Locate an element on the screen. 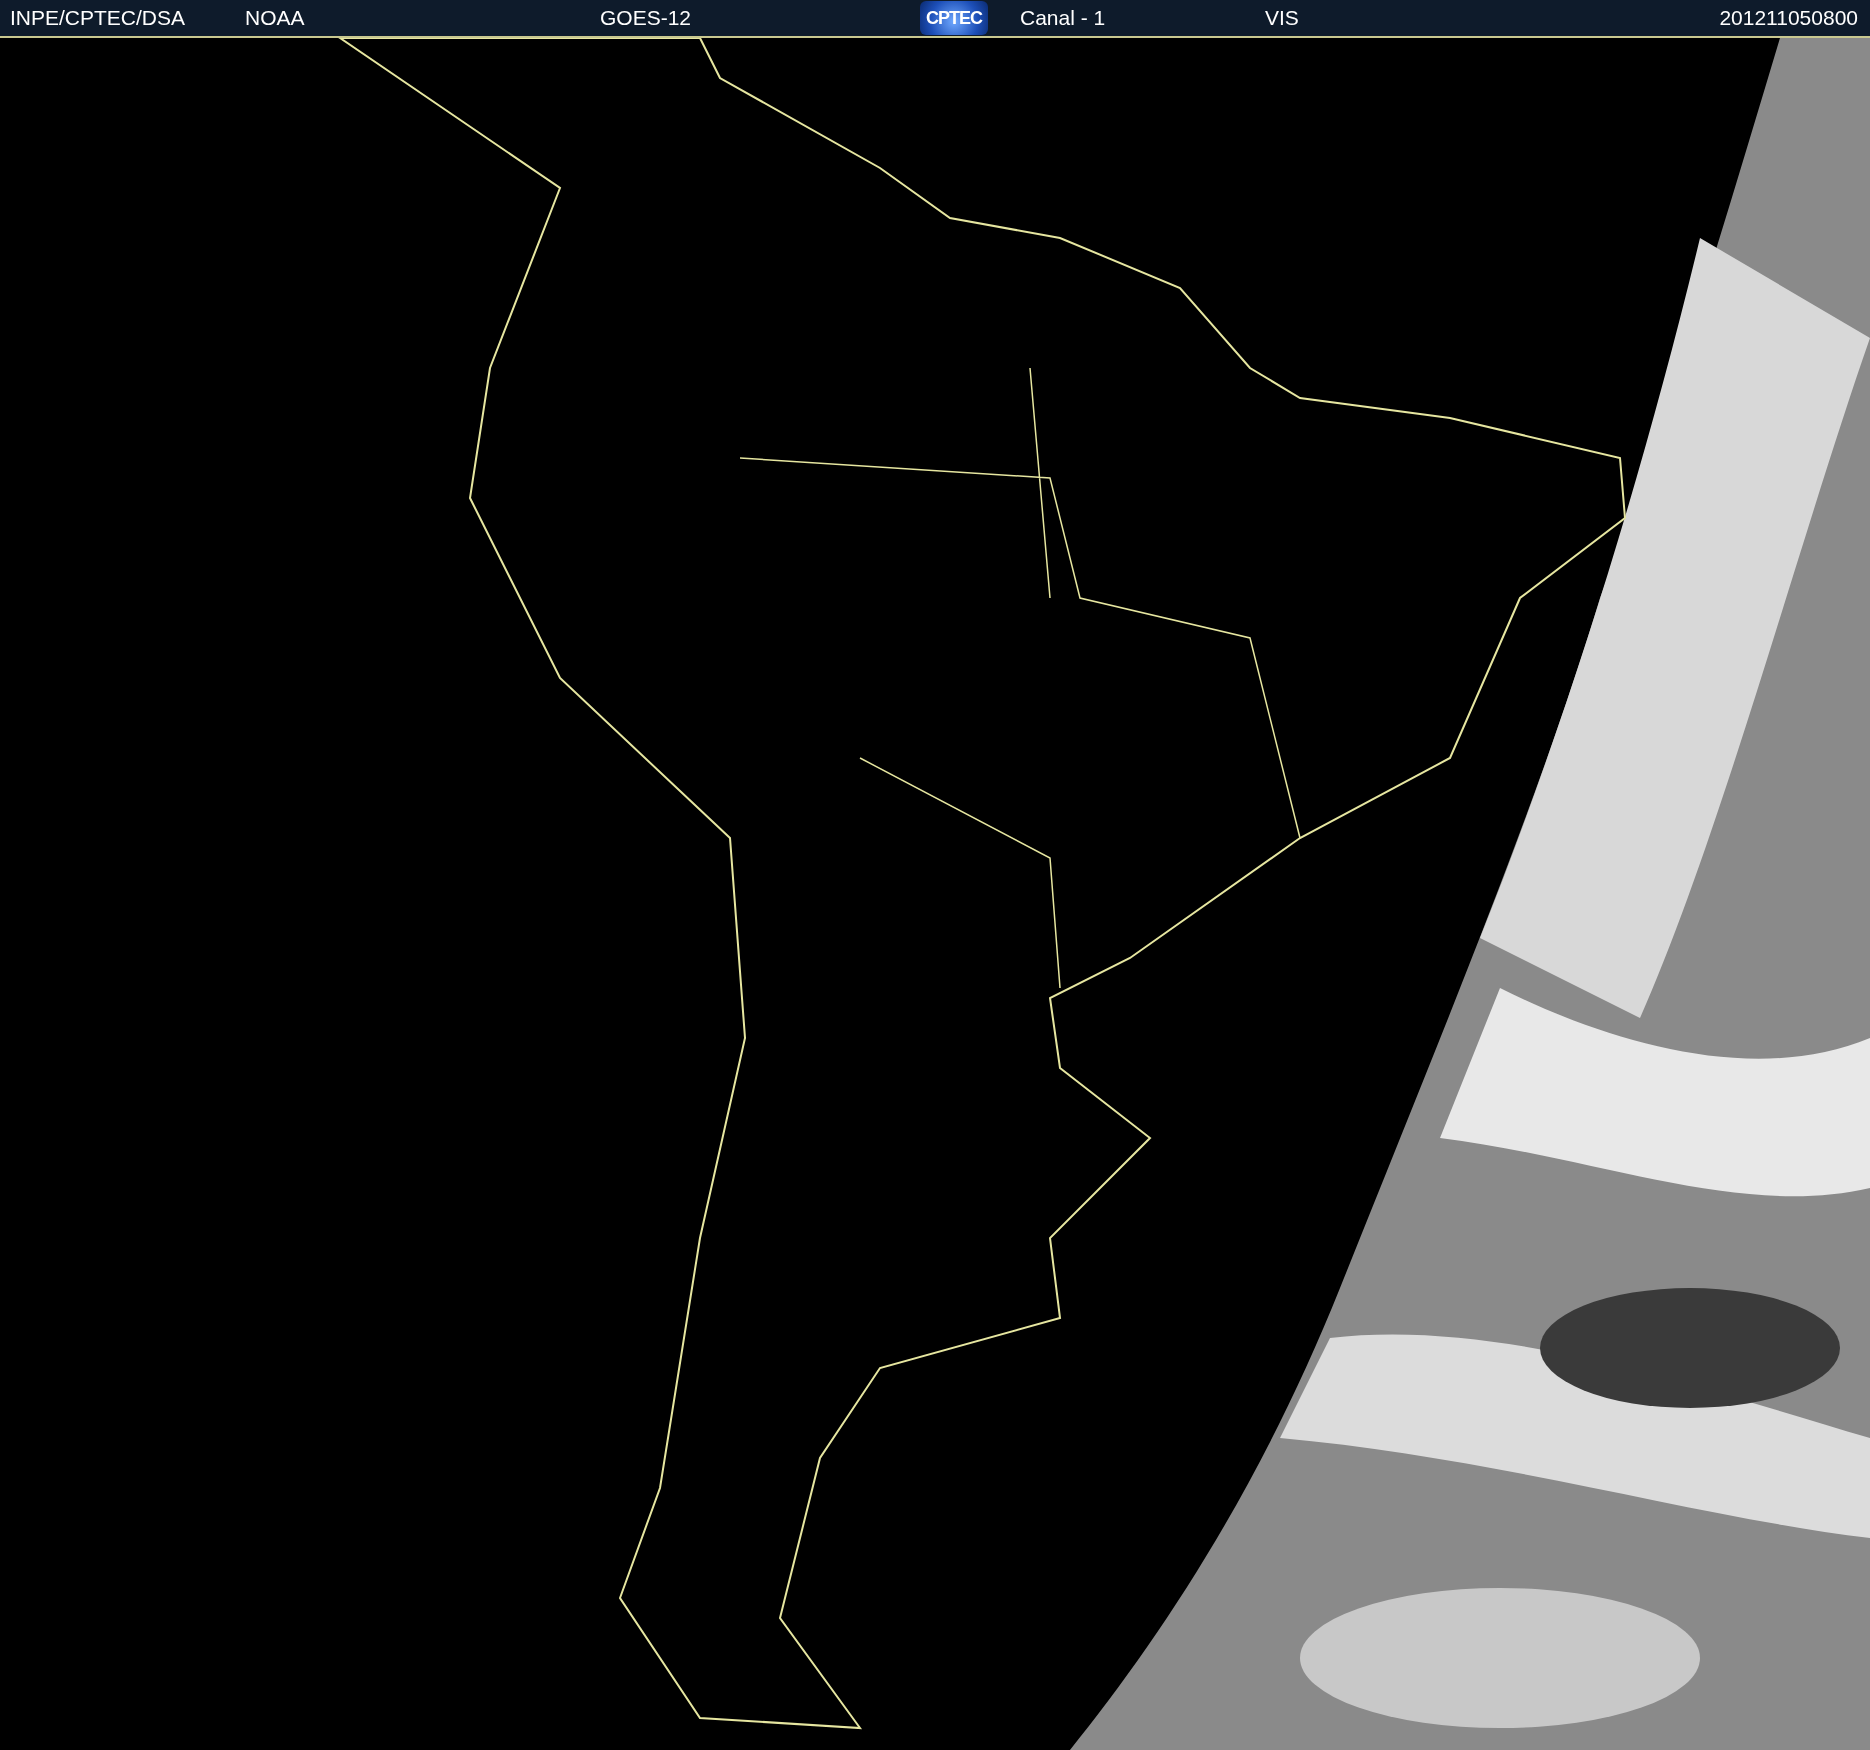 The height and width of the screenshot is (1750, 1870). header-label: GOES-12 is located at coordinates (646, 18).